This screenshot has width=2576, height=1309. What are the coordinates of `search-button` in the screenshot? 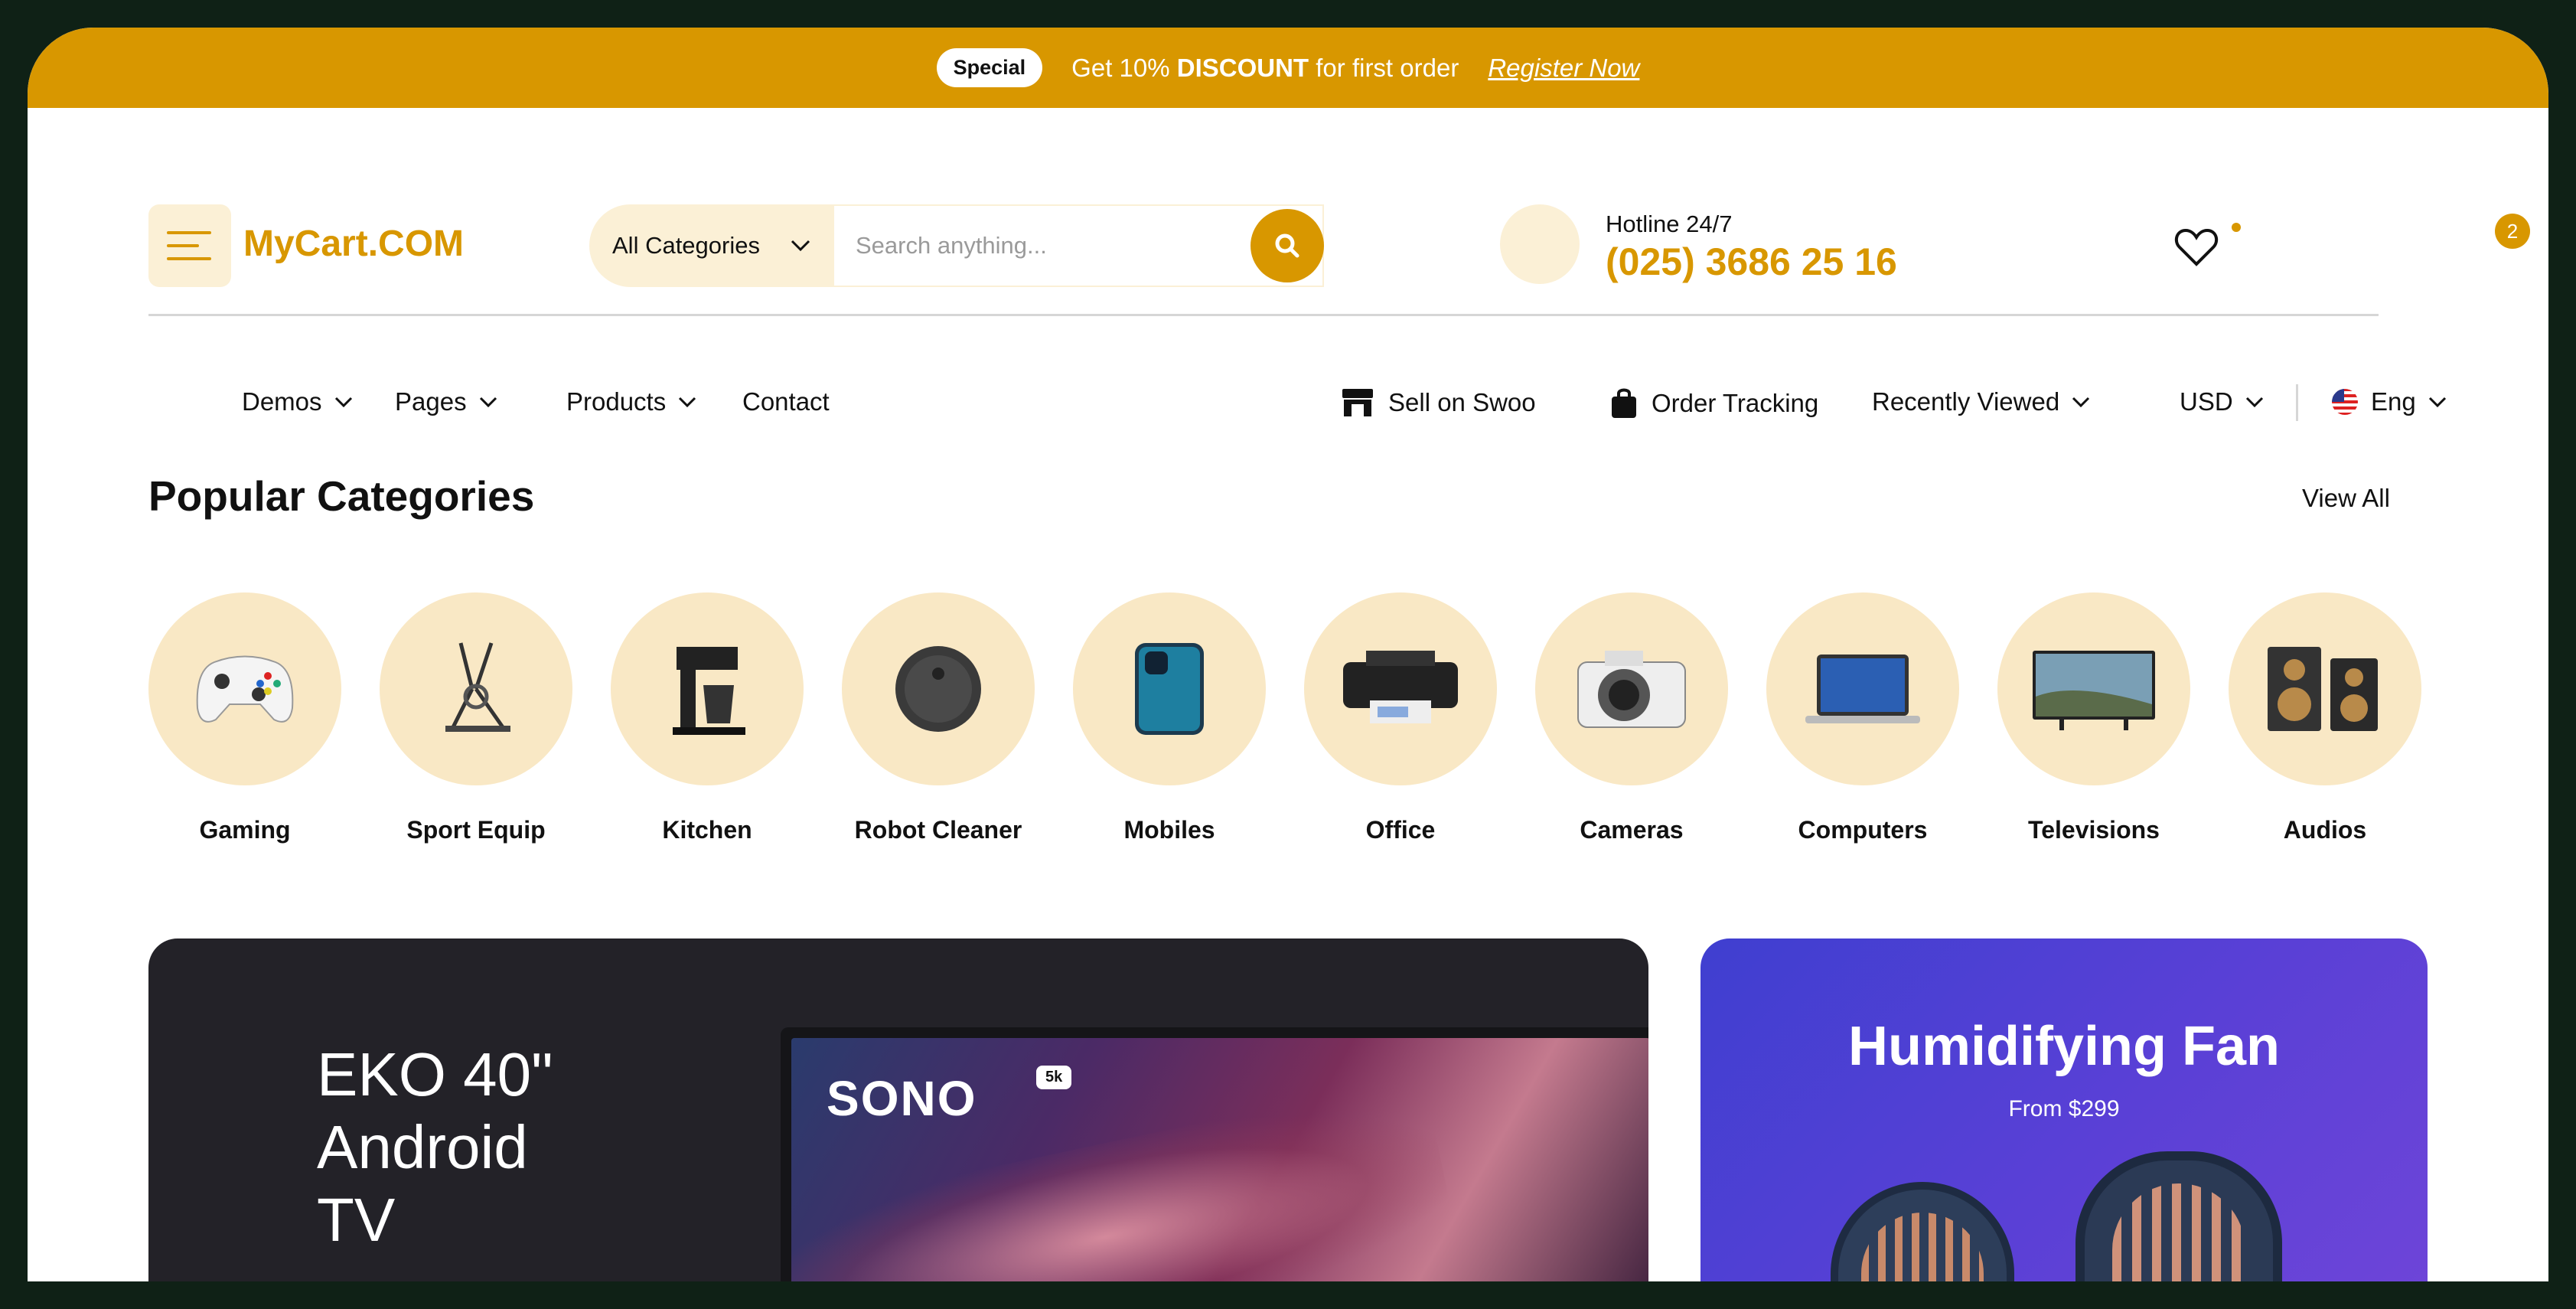 It's located at (1287, 246).